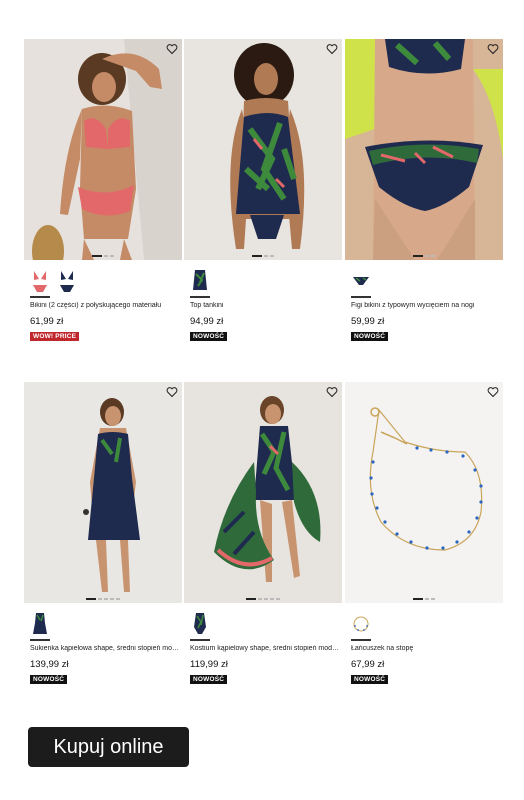 The width and height of the screenshot is (524, 800). What do you see at coordinates (40, 283) in the screenshot?
I see `swatch-coral` at bounding box center [40, 283].